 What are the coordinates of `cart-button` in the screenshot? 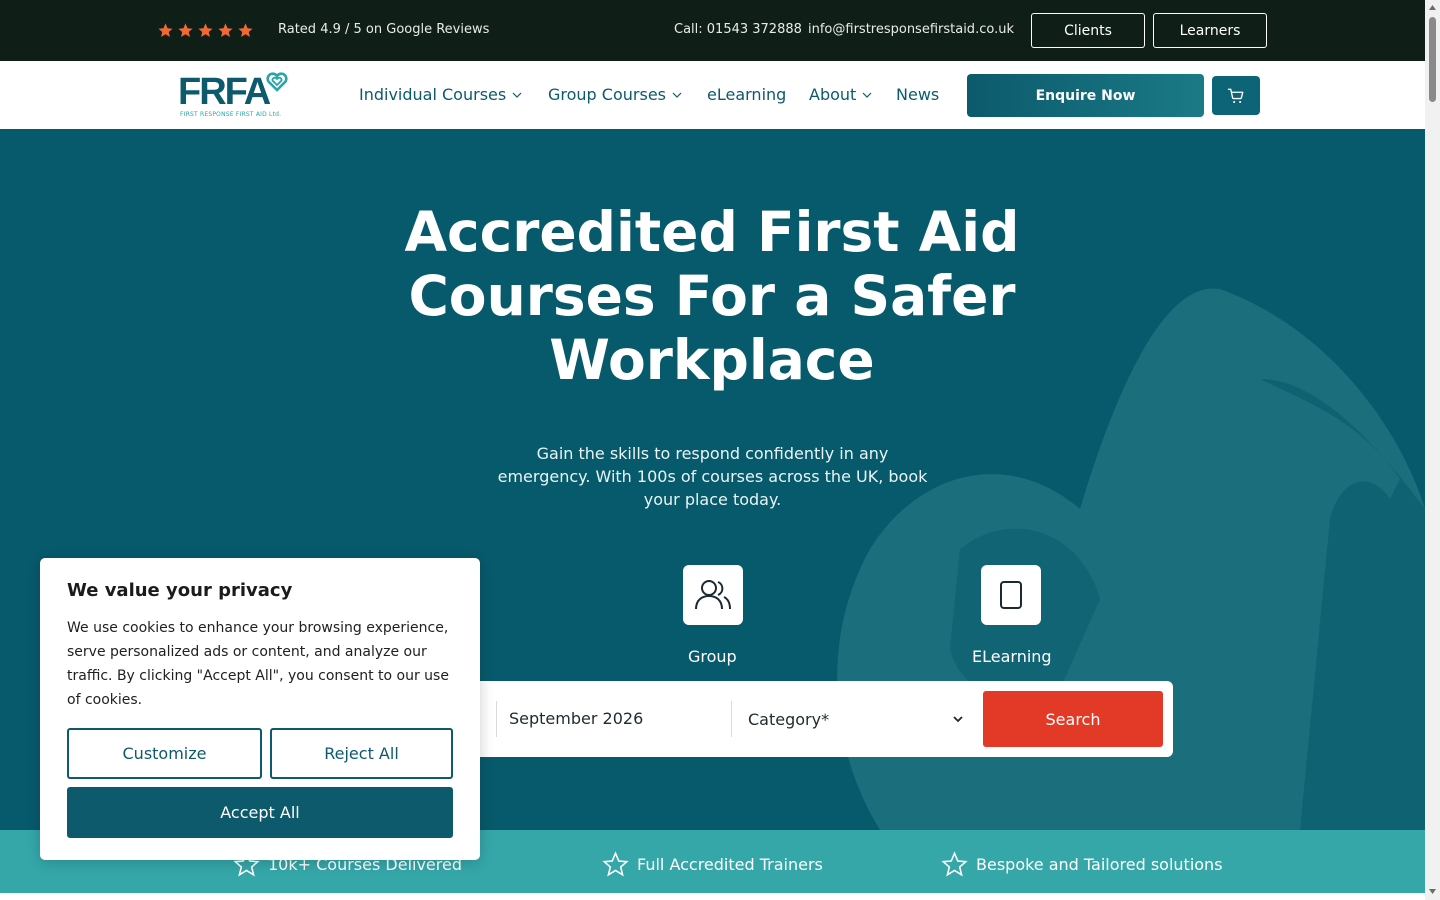 It's located at (1236, 95).